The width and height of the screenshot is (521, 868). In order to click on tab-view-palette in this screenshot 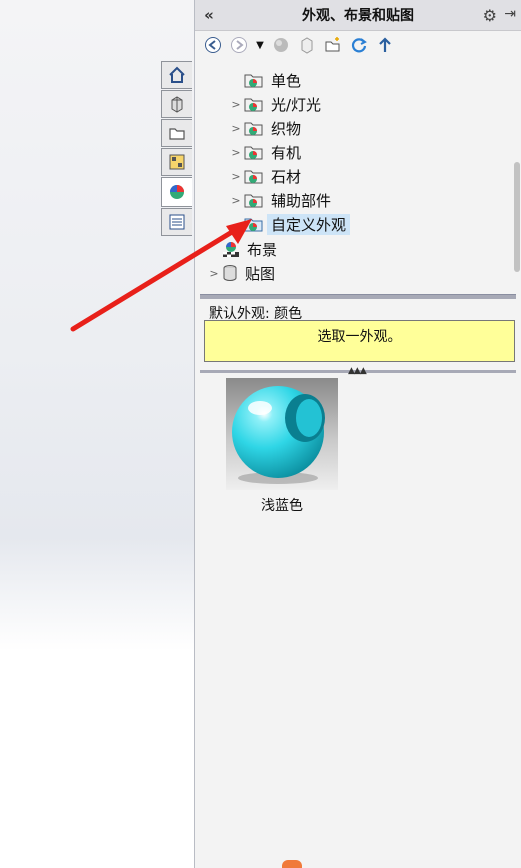, I will do `click(176, 162)`.